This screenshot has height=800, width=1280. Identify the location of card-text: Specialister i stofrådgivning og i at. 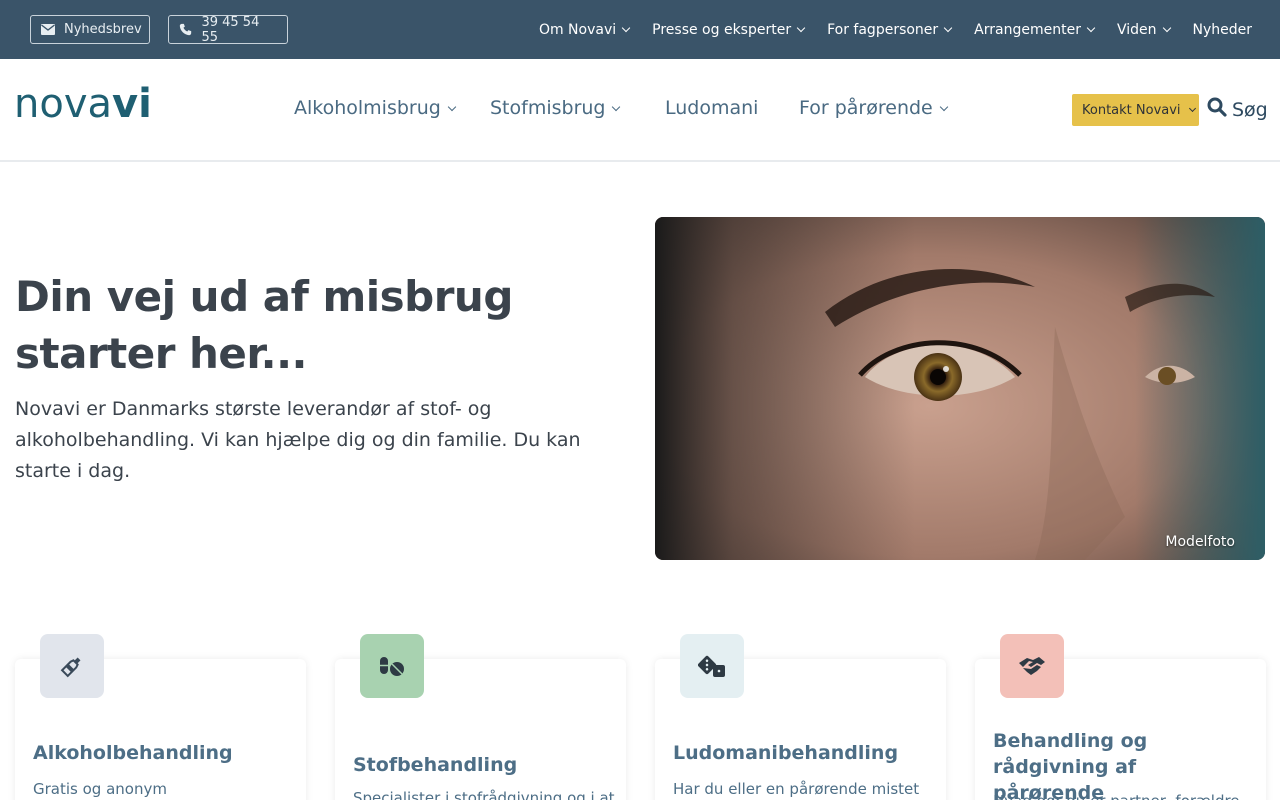
(484, 794).